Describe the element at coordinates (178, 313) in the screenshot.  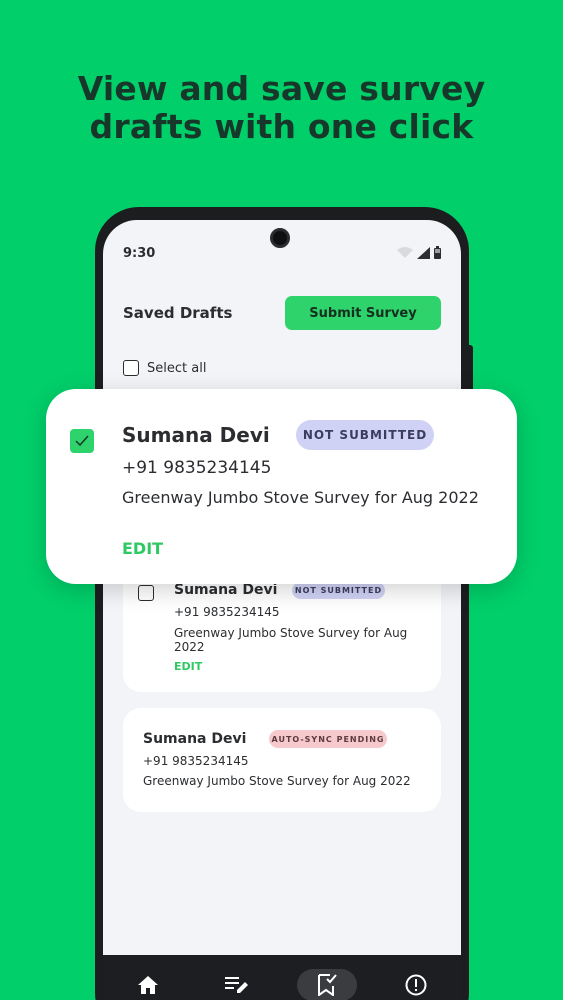
I see `page-title: Saved Drafts` at that location.